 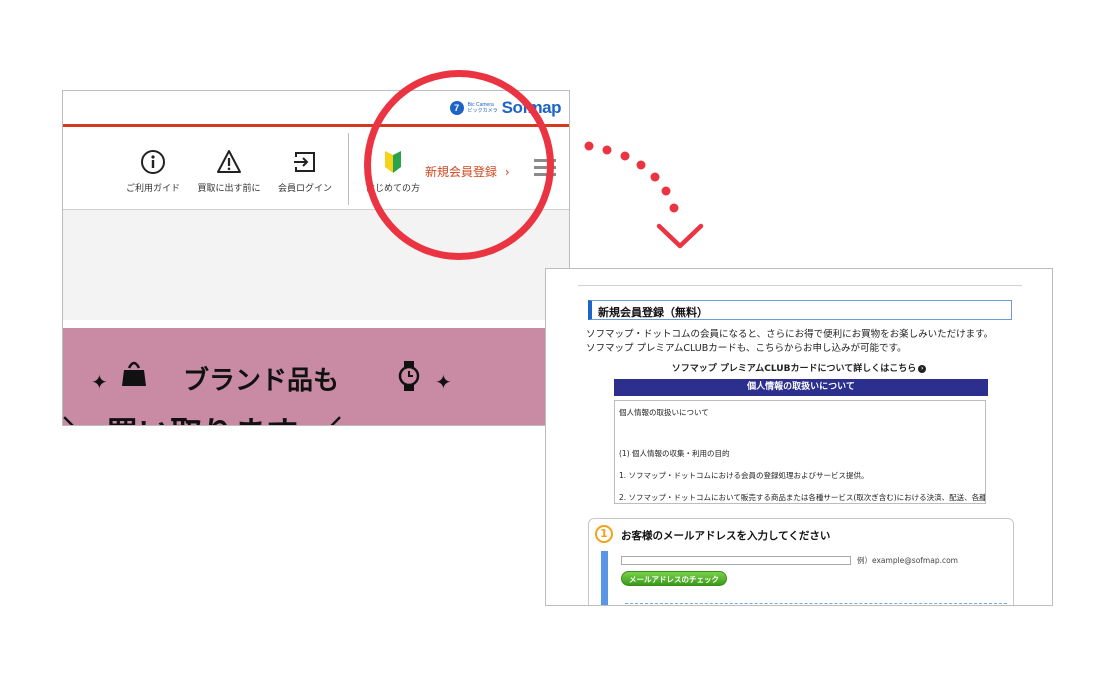 What do you see at coordinates (800, 285) in the screenshot?
I see `top-divider` at bounding box center [800, 285].